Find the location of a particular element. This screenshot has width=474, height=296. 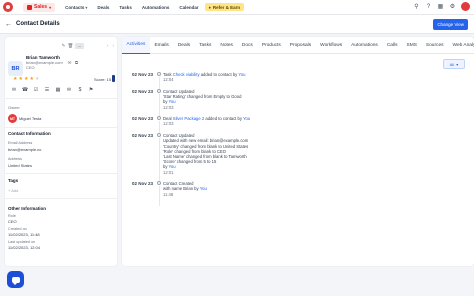

contact-quick-icons: ✉ ⧉ is located at coordinates (73, 63).